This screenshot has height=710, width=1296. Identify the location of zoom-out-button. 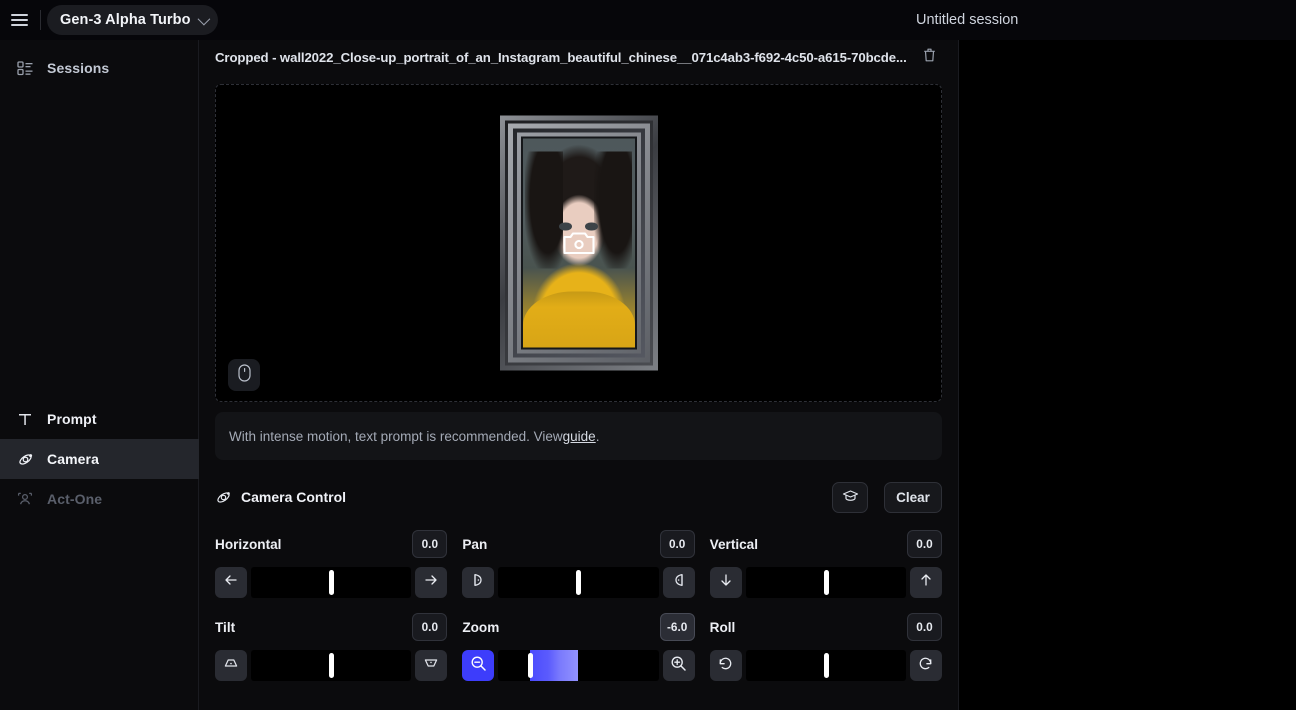
(478, 665).